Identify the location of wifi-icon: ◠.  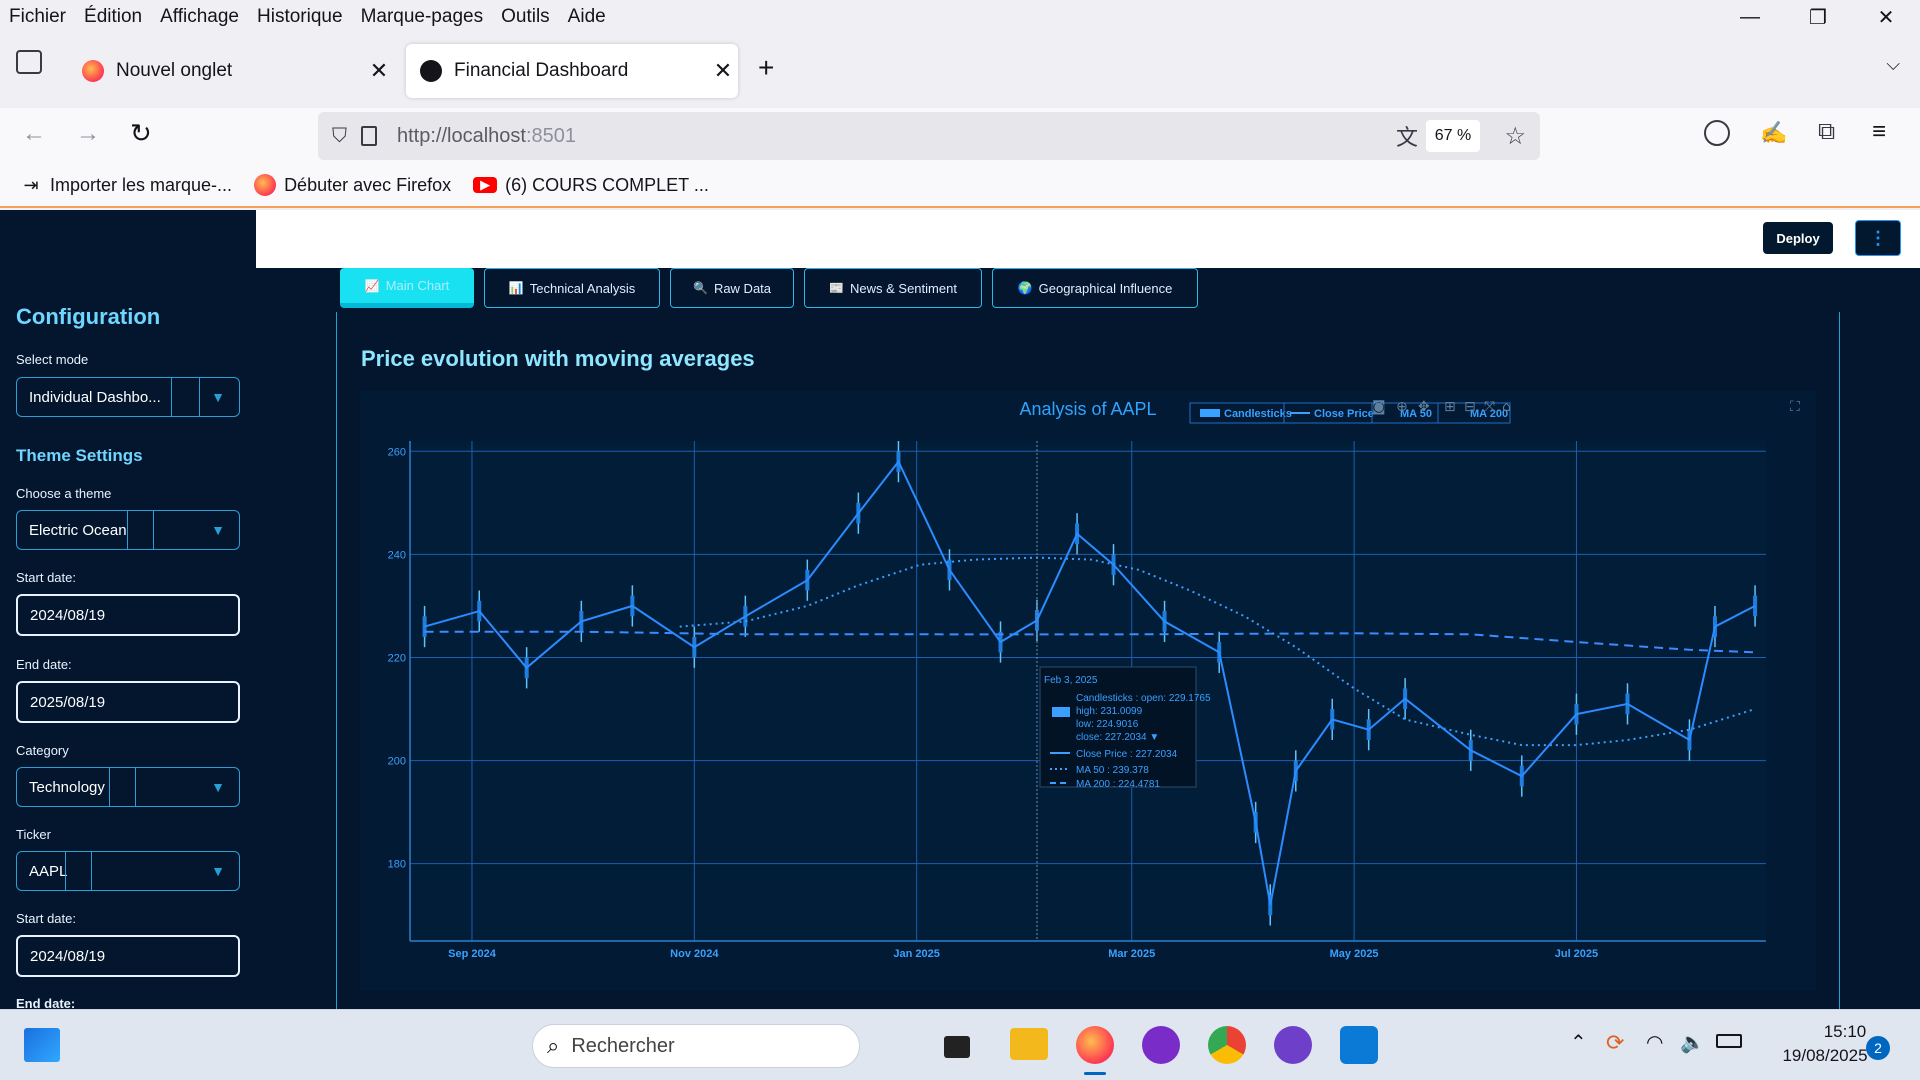
(1654, 1042).